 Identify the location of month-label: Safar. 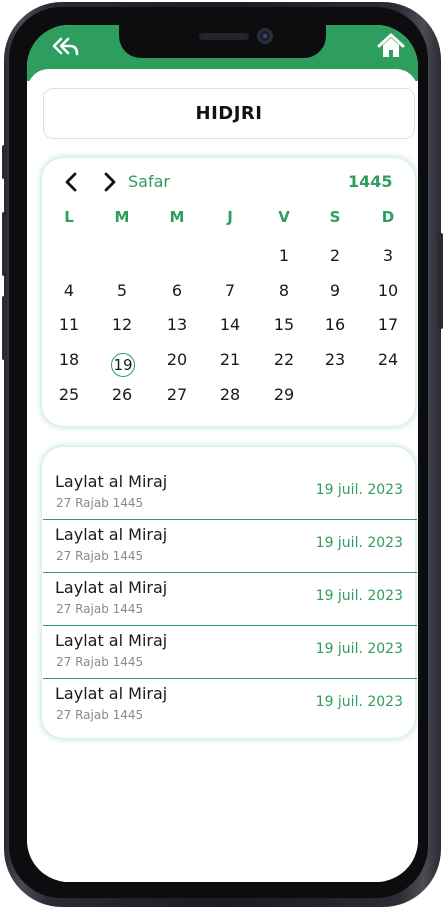
(149, 181).